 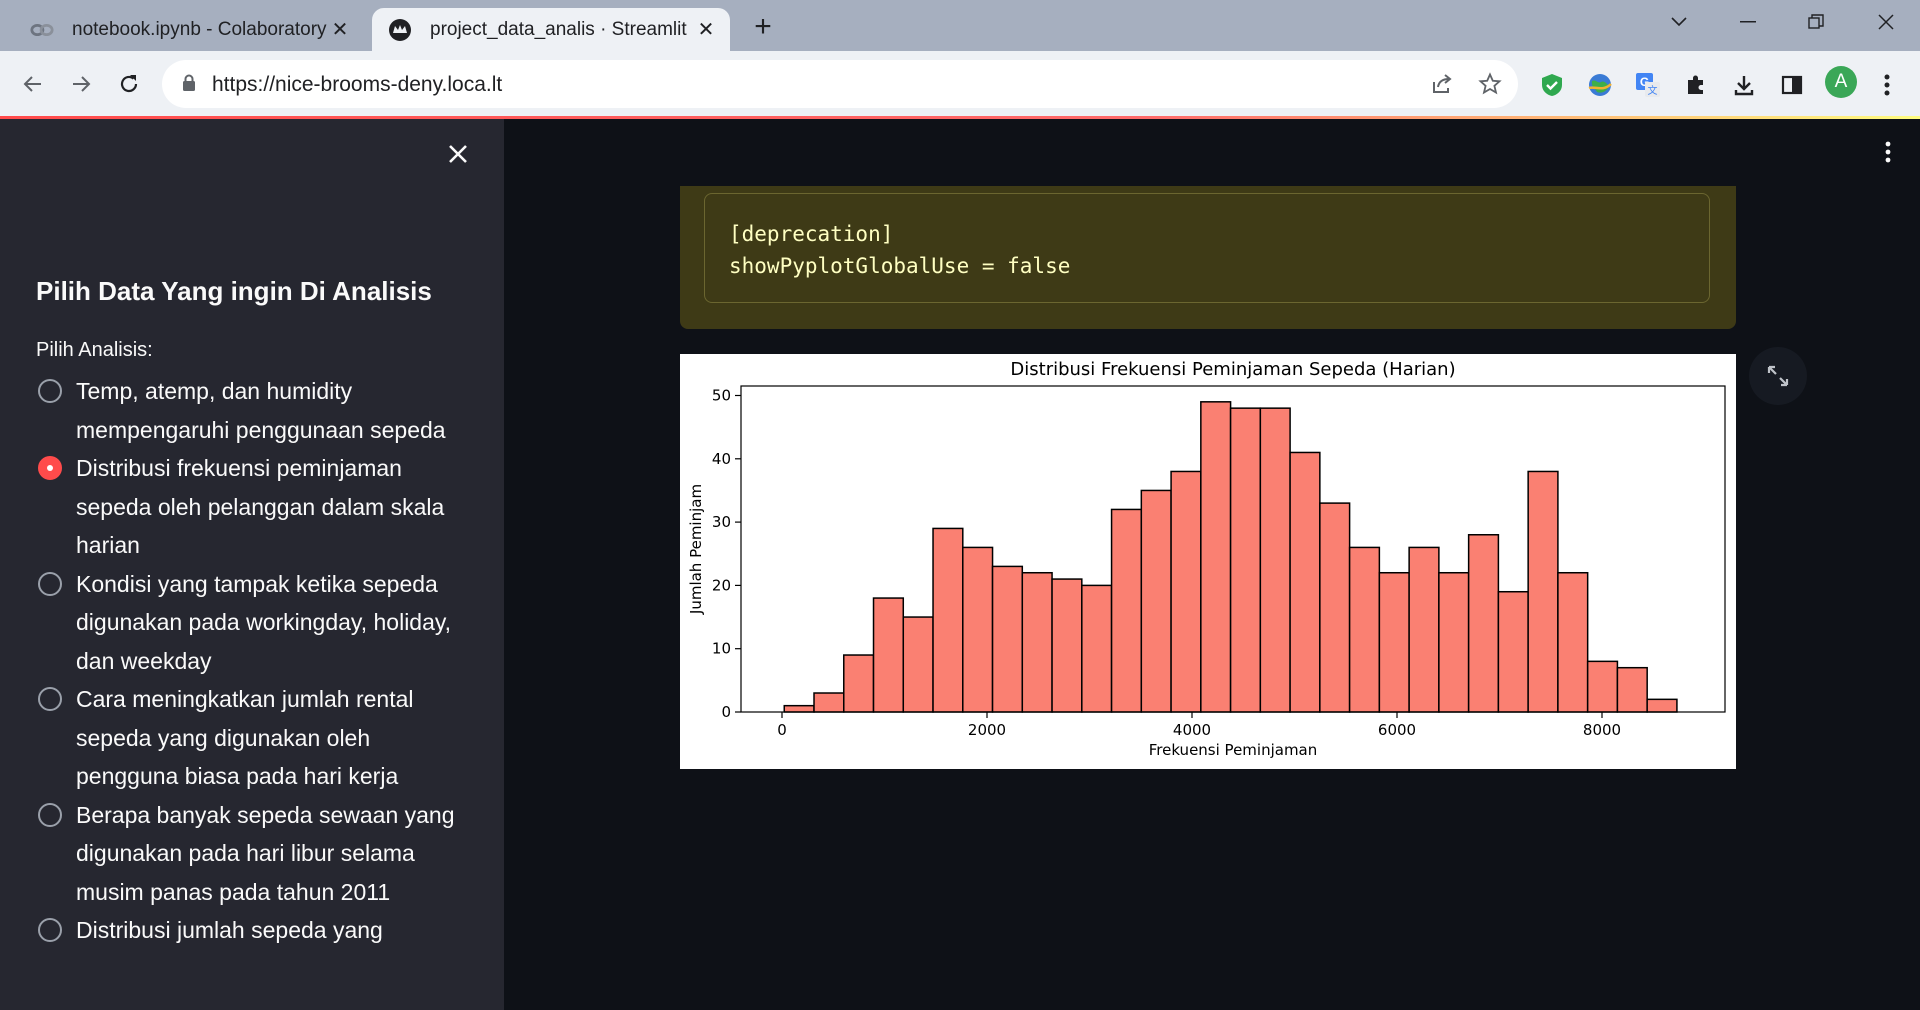 I want to click on new-tab-icon: +, so click(x=763, y=27).